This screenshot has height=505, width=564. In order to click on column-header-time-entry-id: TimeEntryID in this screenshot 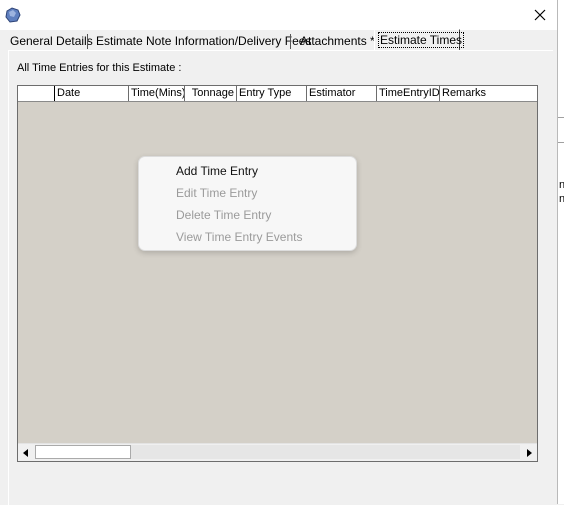, I will do `click(408, 93)`.